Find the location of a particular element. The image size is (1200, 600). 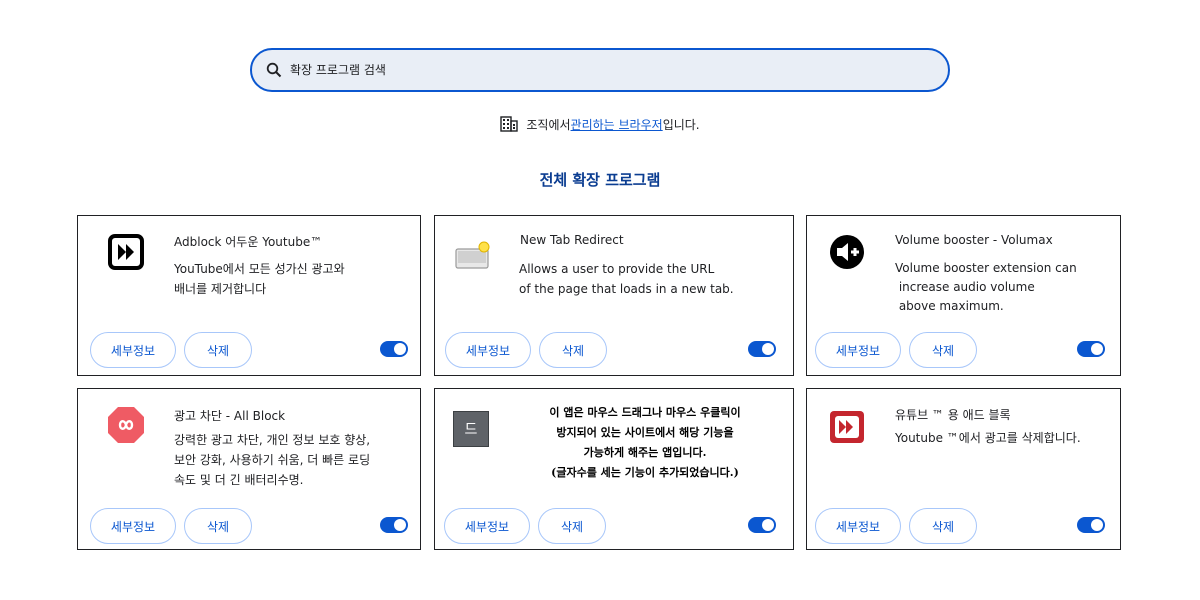

search-bar is located at coordinates (600, 70).